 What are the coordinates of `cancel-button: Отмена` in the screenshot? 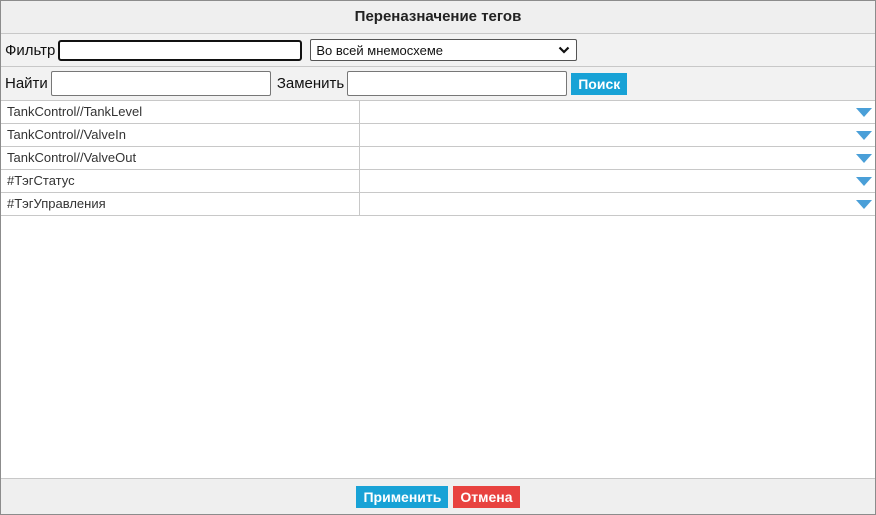 It's located at (486, 496).